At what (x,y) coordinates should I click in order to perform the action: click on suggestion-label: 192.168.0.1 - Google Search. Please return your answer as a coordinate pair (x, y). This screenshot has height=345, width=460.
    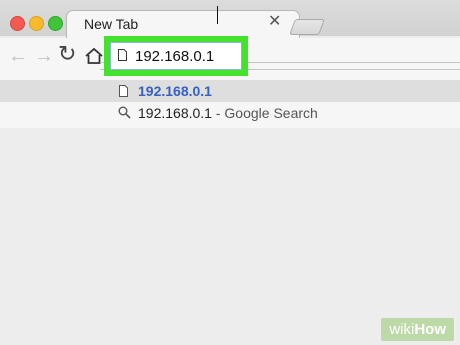
    Looking at the image, I should click on (228, 113).